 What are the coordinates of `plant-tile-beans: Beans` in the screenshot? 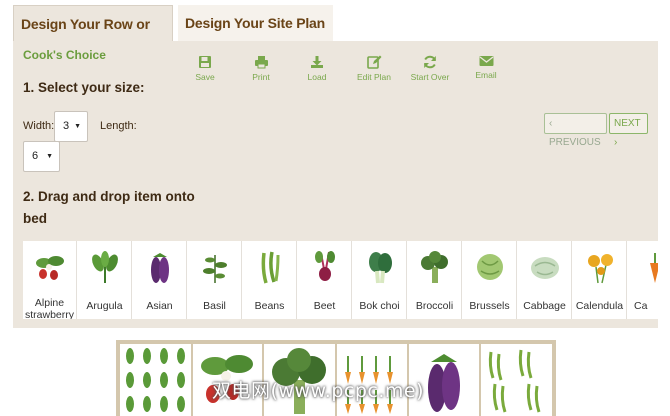 It's located at (270, 280).